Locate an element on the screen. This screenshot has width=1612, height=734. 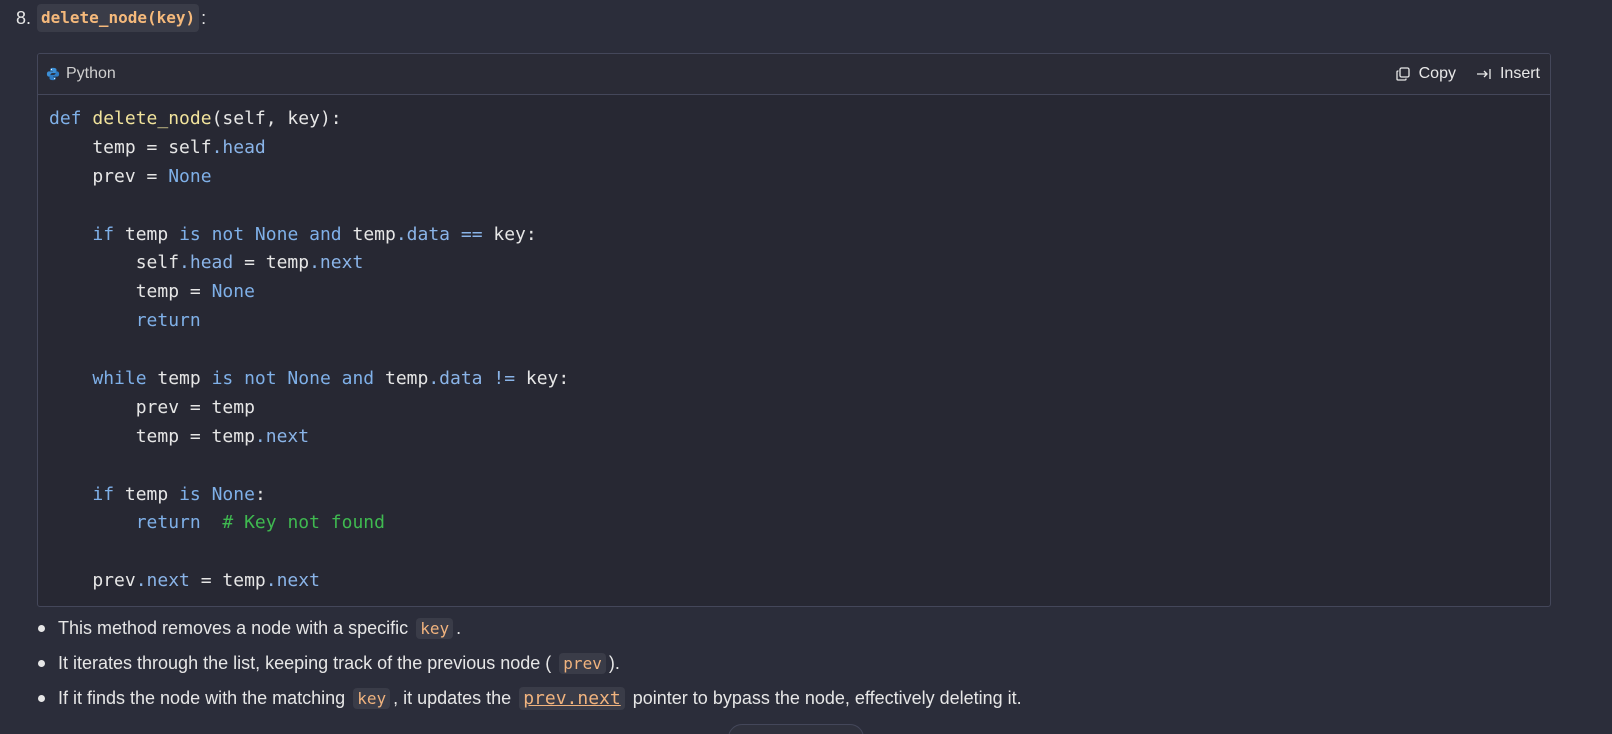
language-label: Python is located at coordinates (81, 74).